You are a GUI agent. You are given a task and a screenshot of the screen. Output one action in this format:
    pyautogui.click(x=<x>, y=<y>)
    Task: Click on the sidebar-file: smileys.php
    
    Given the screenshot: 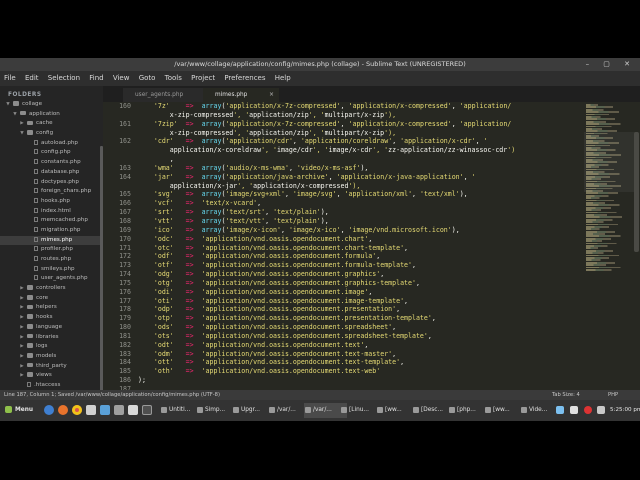 What is the action you would take?
    pyautogui.click(x=51, y=270)
    